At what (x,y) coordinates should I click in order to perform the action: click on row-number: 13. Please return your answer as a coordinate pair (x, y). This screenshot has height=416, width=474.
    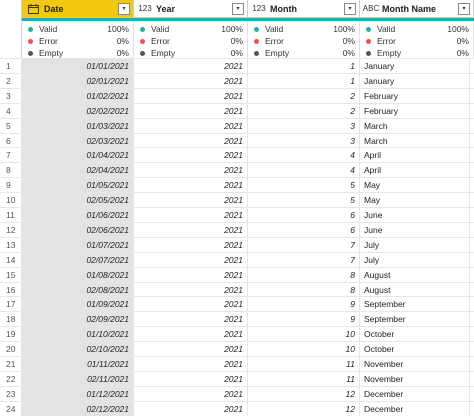
    Looking at the image, I should click on (11, 244).